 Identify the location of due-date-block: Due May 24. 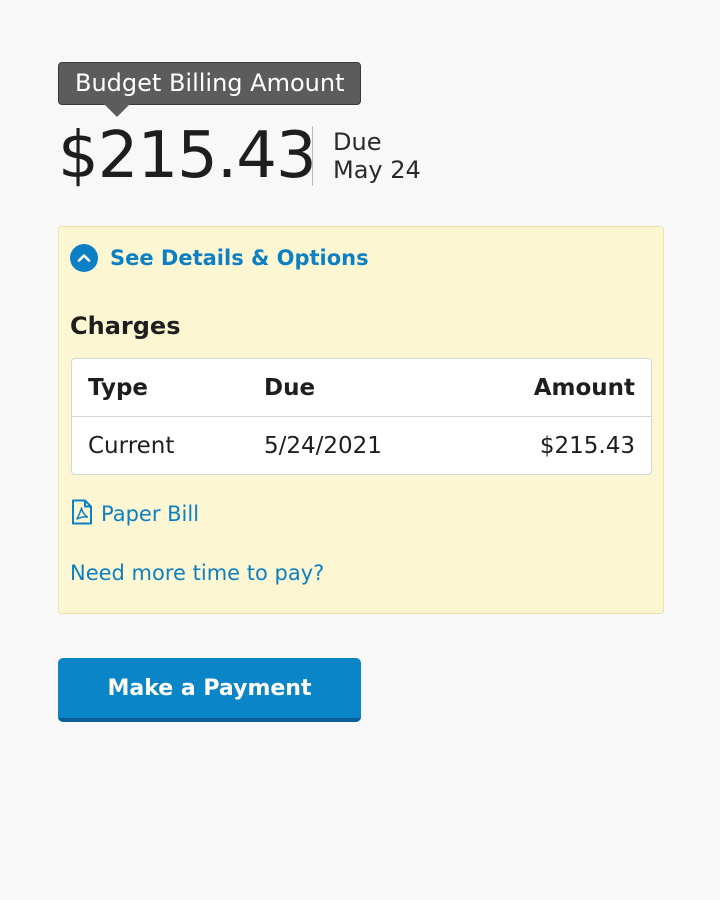
(377, 156).